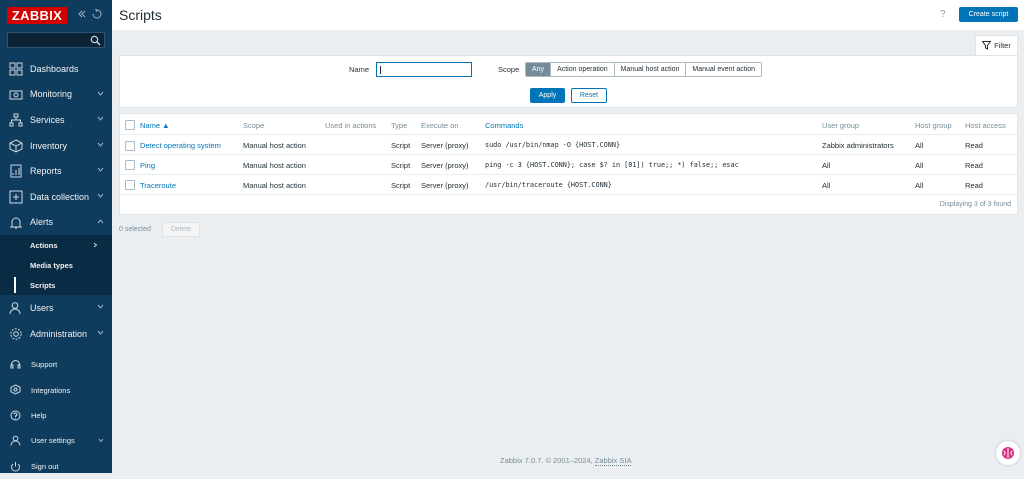  I want to click on menu-item-data-collection: Data collection, so click(56, 197).